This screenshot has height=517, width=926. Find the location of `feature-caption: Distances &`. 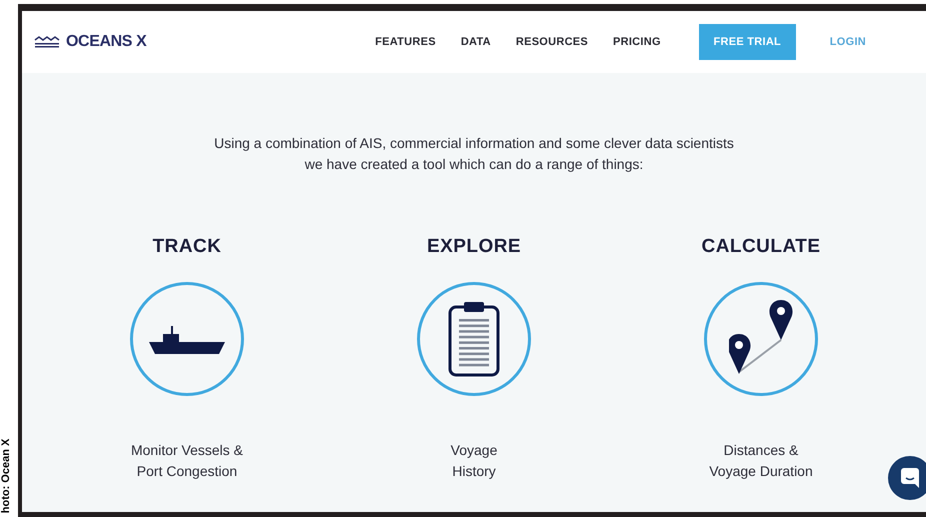

feature-caption: Distances & is located at coordinates (761, 450).